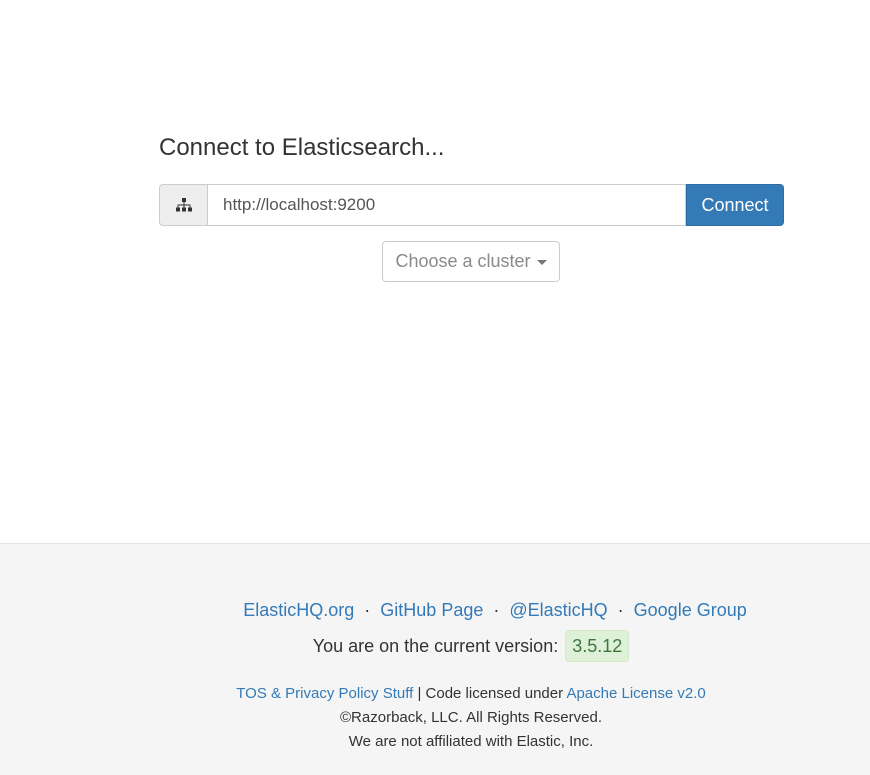 The height and width of the screenshot is (775, 870). Describe the element at coordinates (463, 261) in the screenshot. I see `choose-cluster-label: Choose a cluster` at that location.